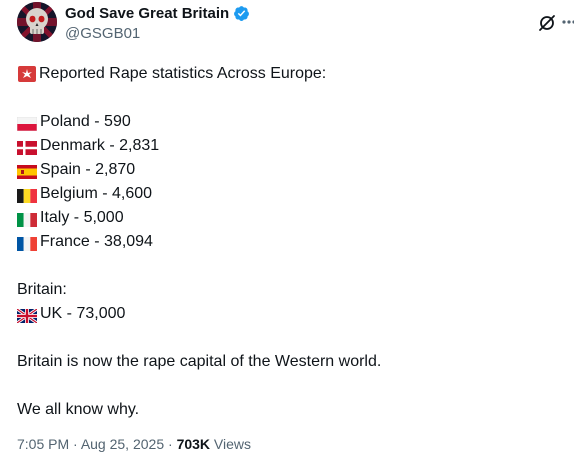 The height and width of the screenshot is (465, 574). I want to click on country-label: Italy - 5,000, so click(82, 217).